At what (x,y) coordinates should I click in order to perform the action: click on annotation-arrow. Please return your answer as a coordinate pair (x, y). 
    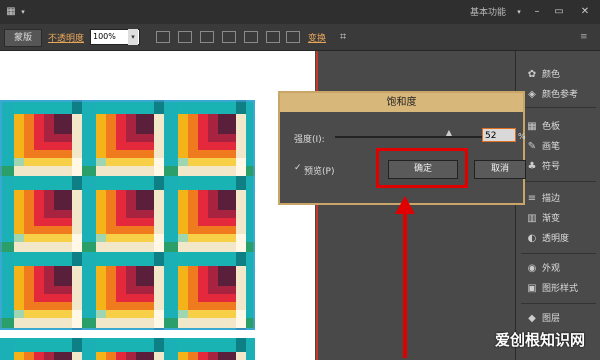
    Looking at the image, I should click on (405, 277).